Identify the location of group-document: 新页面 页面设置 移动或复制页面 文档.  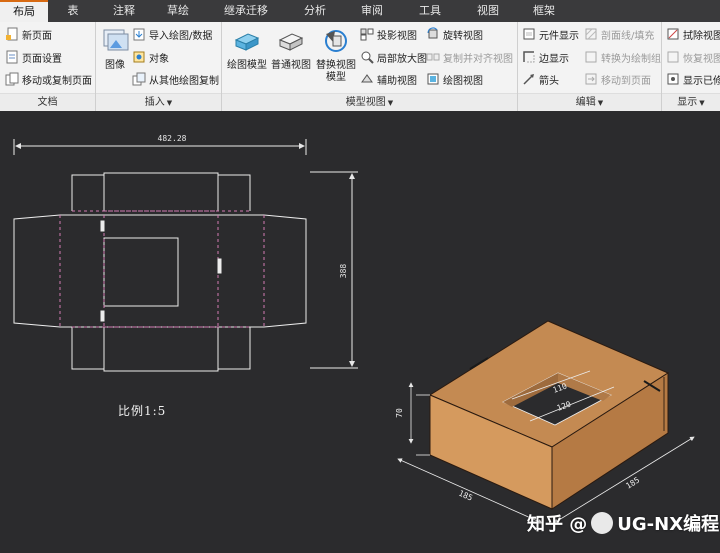
(48, 66).